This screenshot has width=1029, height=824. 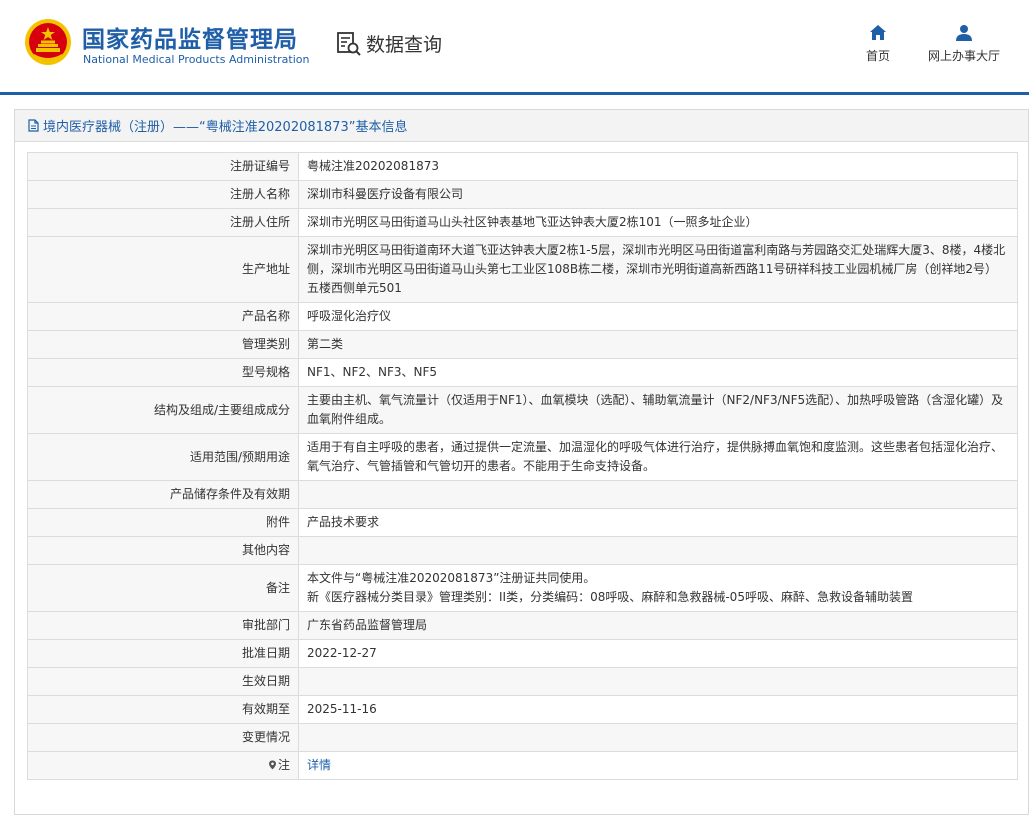 I want to click on table-row: 管理类别 第二类, so click(x=522, y=344).